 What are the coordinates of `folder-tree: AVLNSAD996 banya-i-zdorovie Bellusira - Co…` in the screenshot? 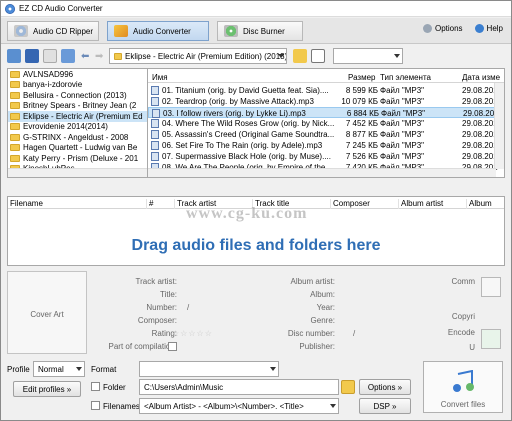 It's located at (83, 123).